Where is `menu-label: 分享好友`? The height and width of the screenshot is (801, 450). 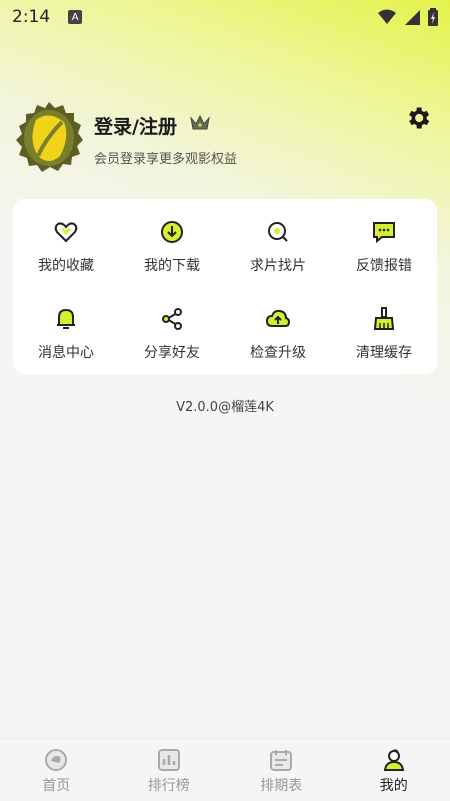
menu-label: 分享好友 is located at coordinates (172, 353).